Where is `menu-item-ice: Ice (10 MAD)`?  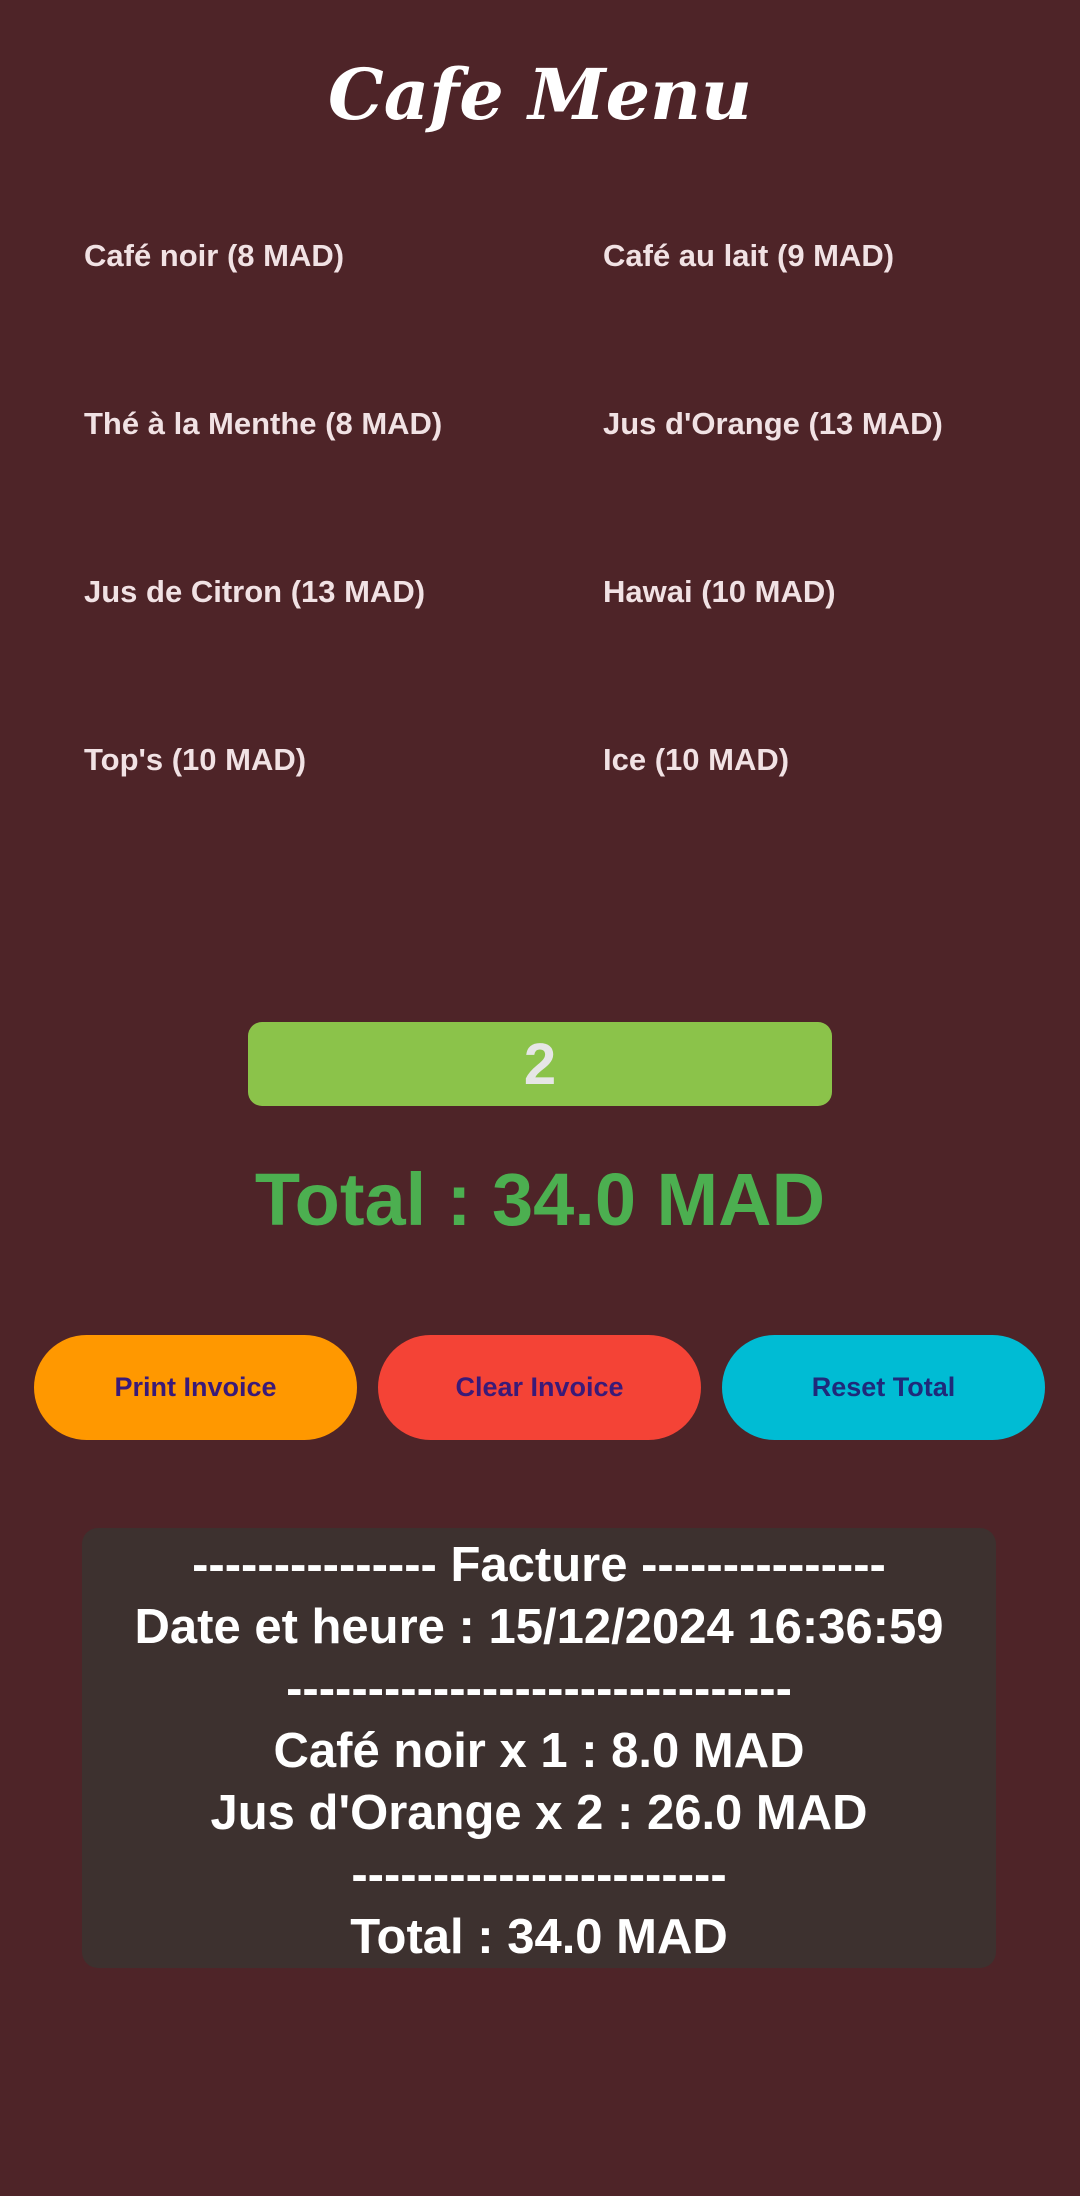 menu-item-ice: Ice (10 MAD) is located at coordinates (838, 760).